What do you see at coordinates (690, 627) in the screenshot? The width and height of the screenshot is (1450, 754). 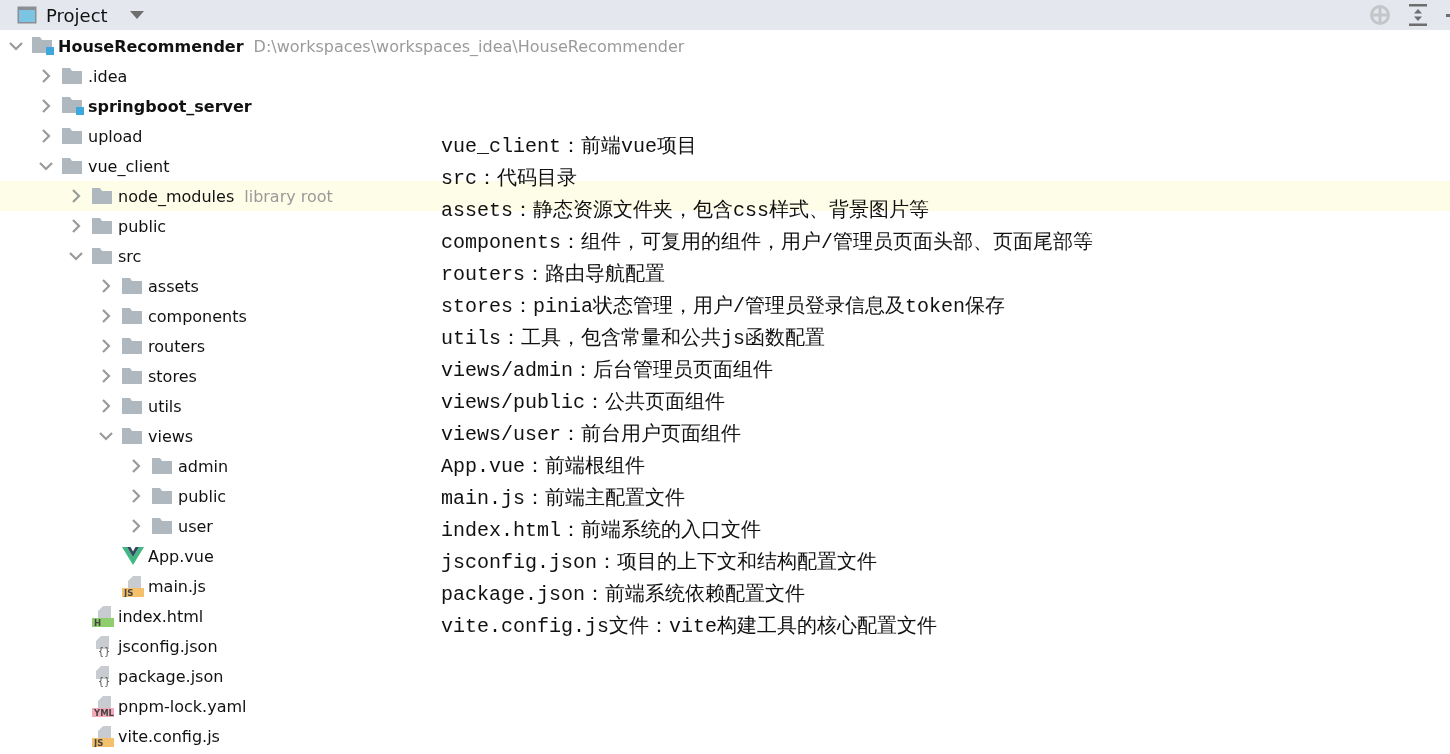 I see `annotation-line: vite.config.js文件：vite构建工具的核心配置文件` at bounding box center [690, 627].